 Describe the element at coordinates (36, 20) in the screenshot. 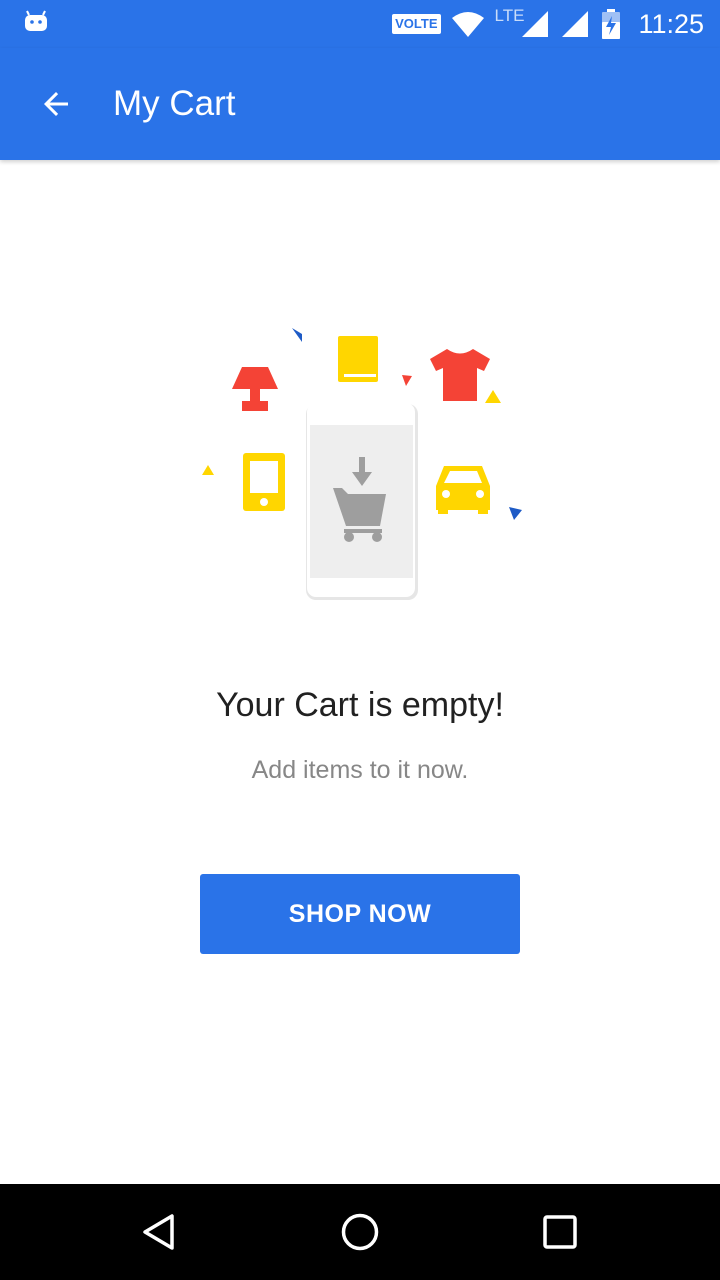

I see `android-notification-icon` at that location.